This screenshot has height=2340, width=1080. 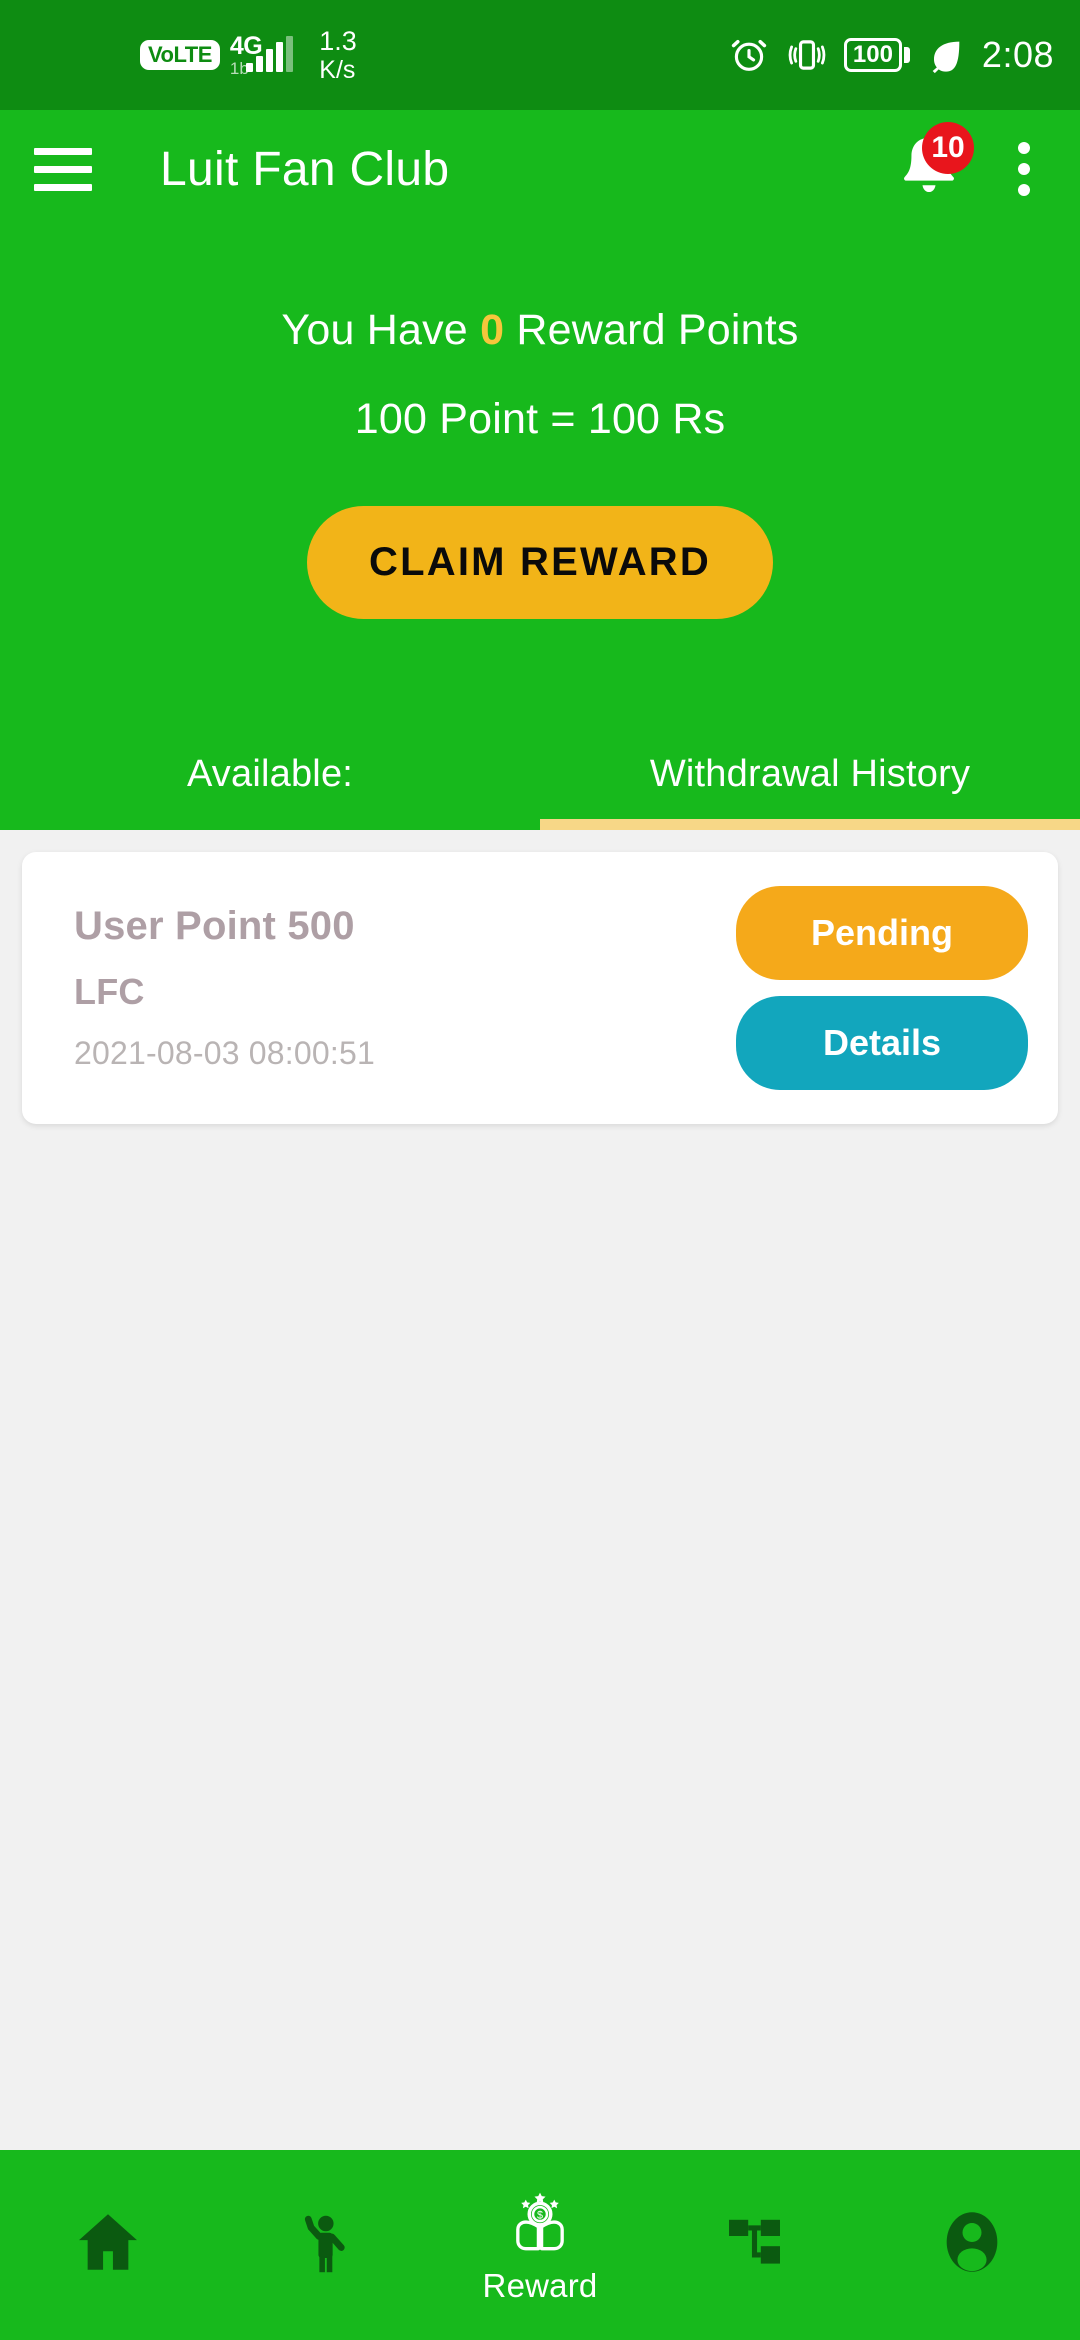 I want to click on reward-points-suffix: Reward Points, so click(x=657, y=330).